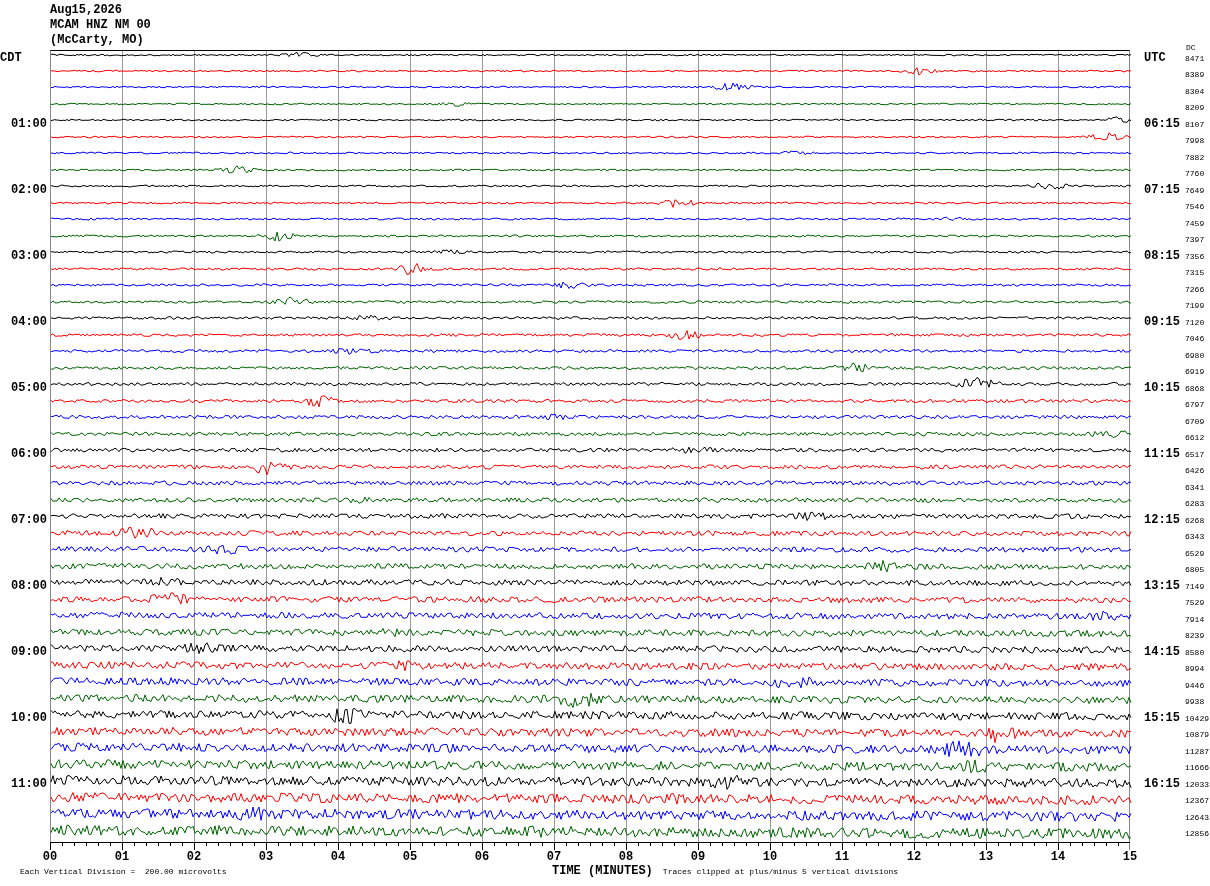  I want to click on dc-value: 8239, so click(1195, 636).